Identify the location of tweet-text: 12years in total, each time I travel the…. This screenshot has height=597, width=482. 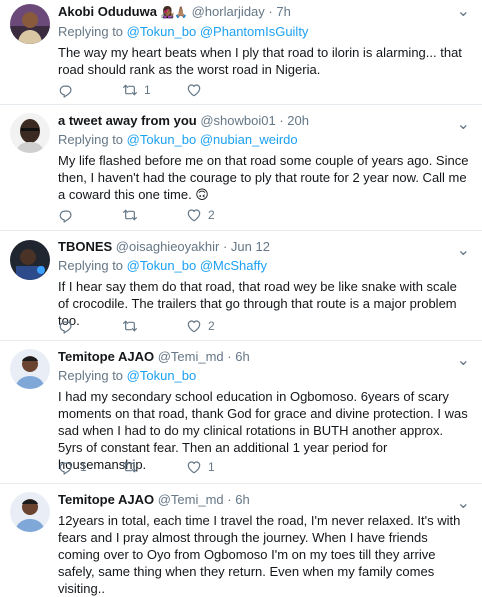
(259, 554).